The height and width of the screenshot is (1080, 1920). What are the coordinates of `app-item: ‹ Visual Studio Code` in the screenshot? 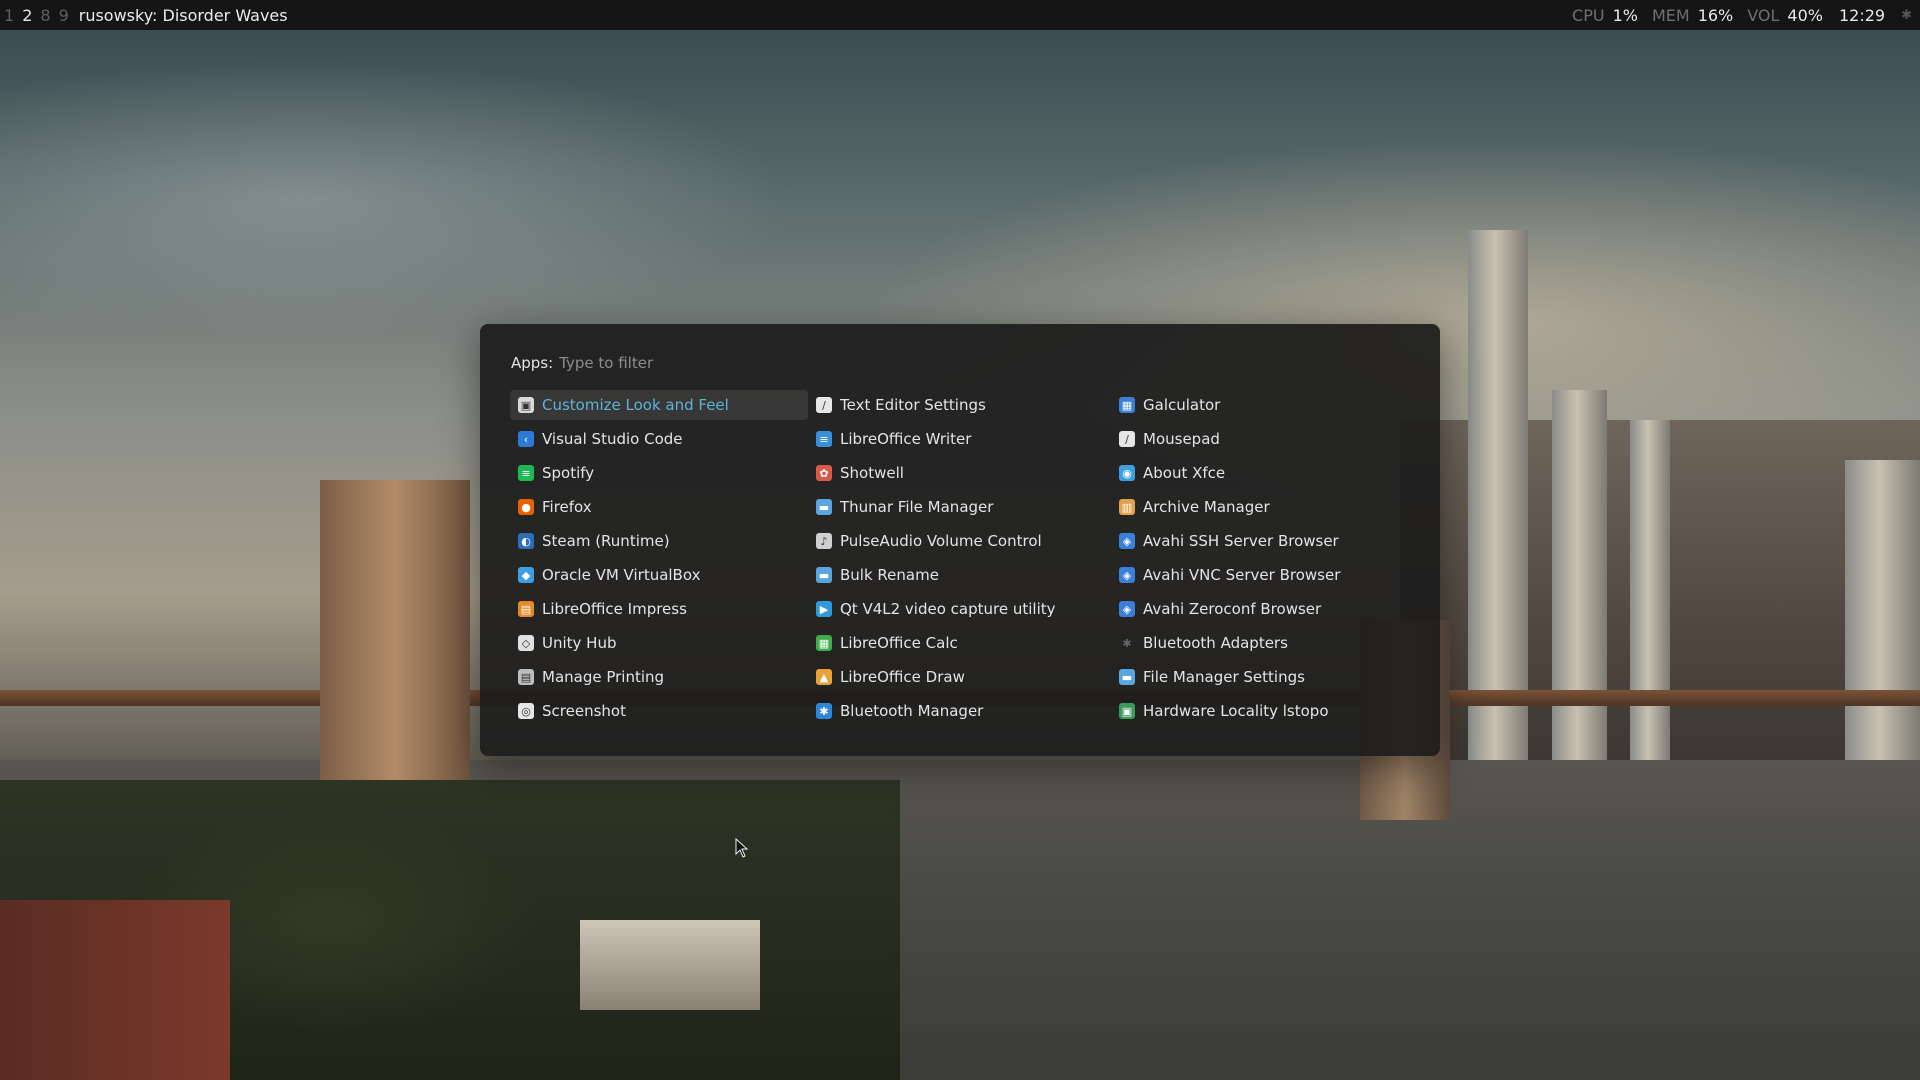 It's located at (659, 439).